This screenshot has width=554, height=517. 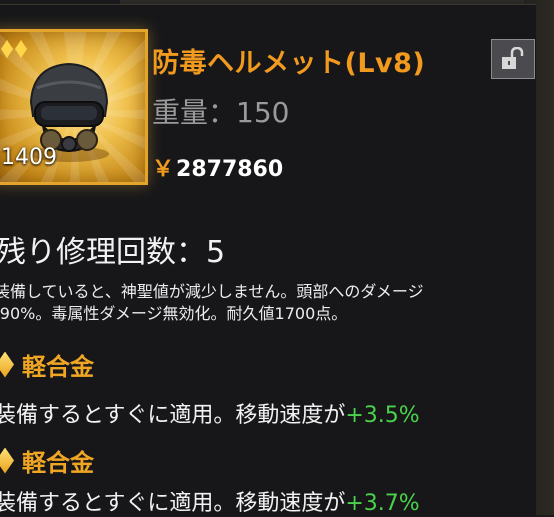 I want to click on bonus-effect: 装備するとすぐに適用。移動速度が+3.5%, so click(x=210, y=413).